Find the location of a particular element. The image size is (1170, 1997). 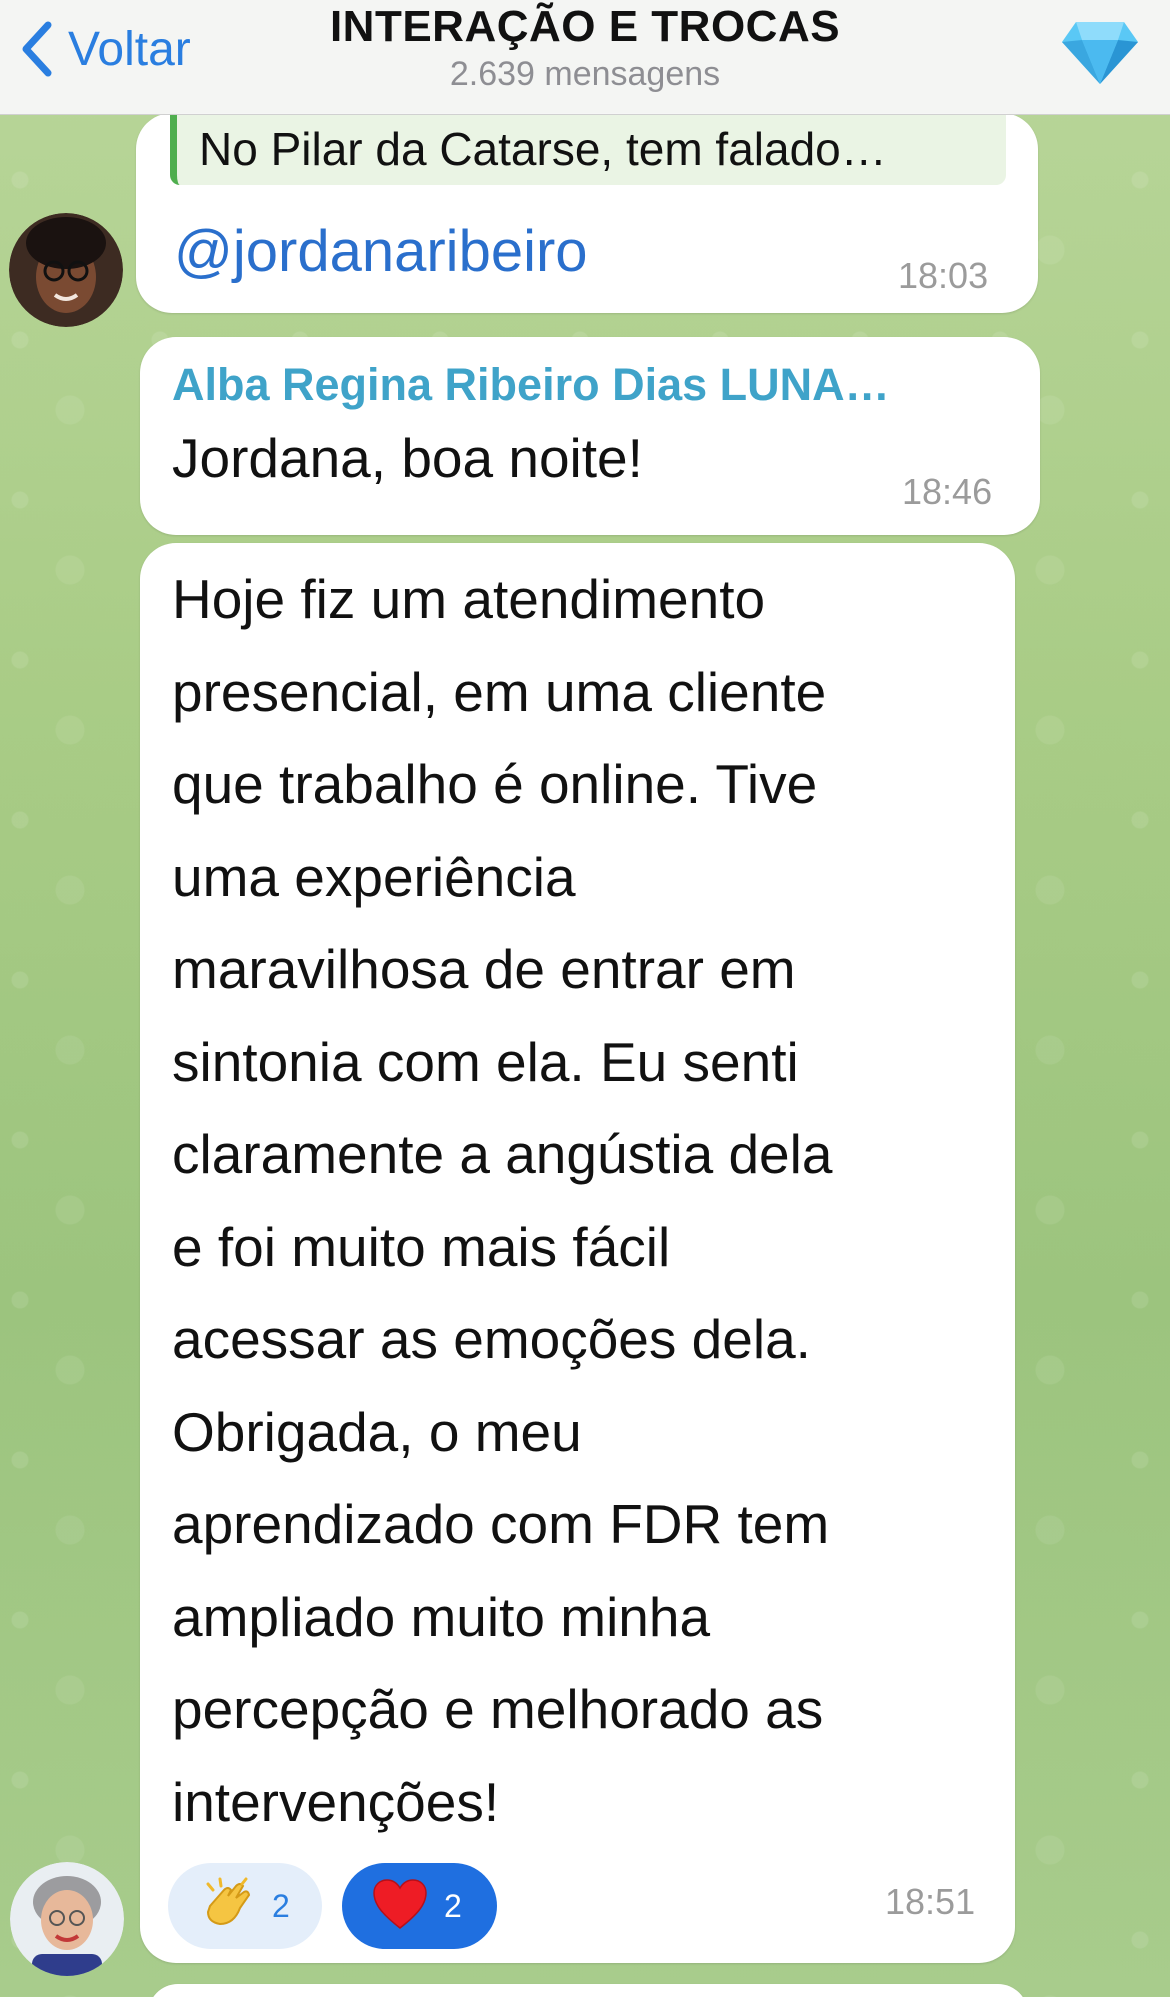

text-line: intervenções! is located at coordinates (336, 1801).